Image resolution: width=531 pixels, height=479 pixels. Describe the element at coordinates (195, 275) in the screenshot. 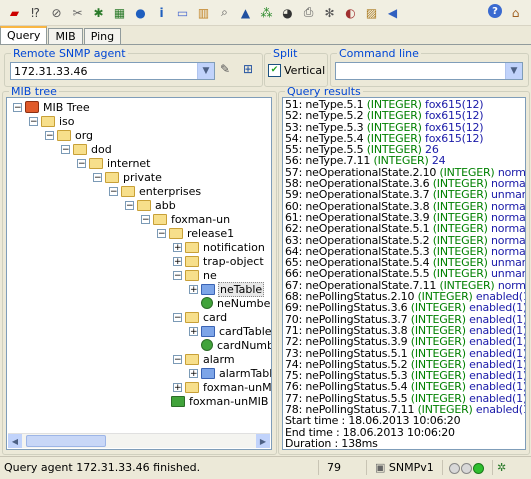

I see `tree-node: − ne` at that location.